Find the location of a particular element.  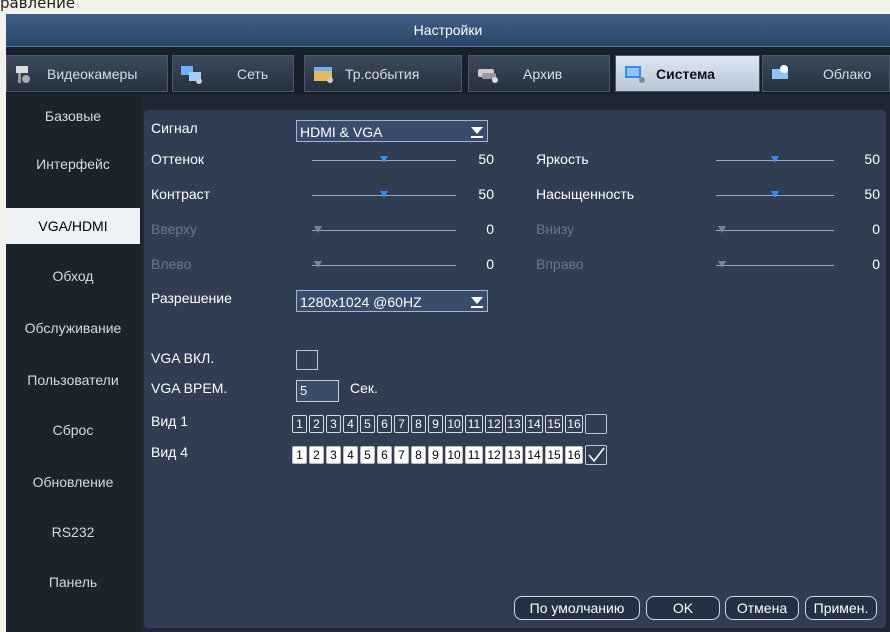

checkmark-icon is located at coordinates (596, 455).